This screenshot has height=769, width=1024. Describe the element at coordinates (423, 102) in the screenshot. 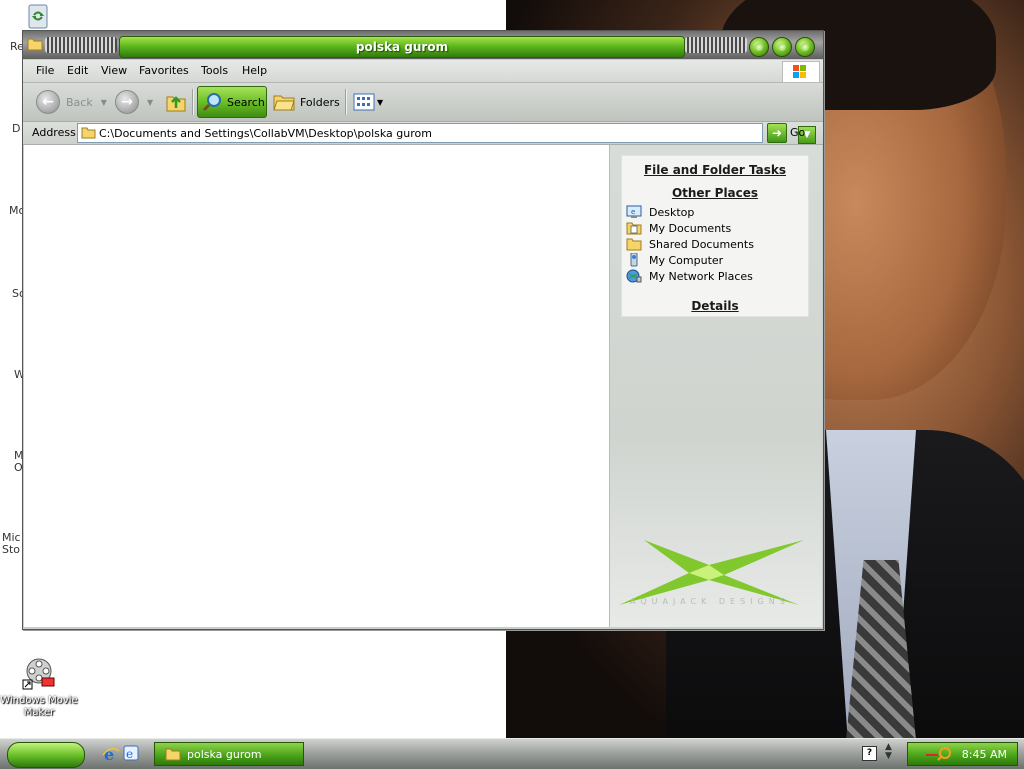

I see `toolbar: ← Back ▼ → ▼ Search Folders ▼` at that location.